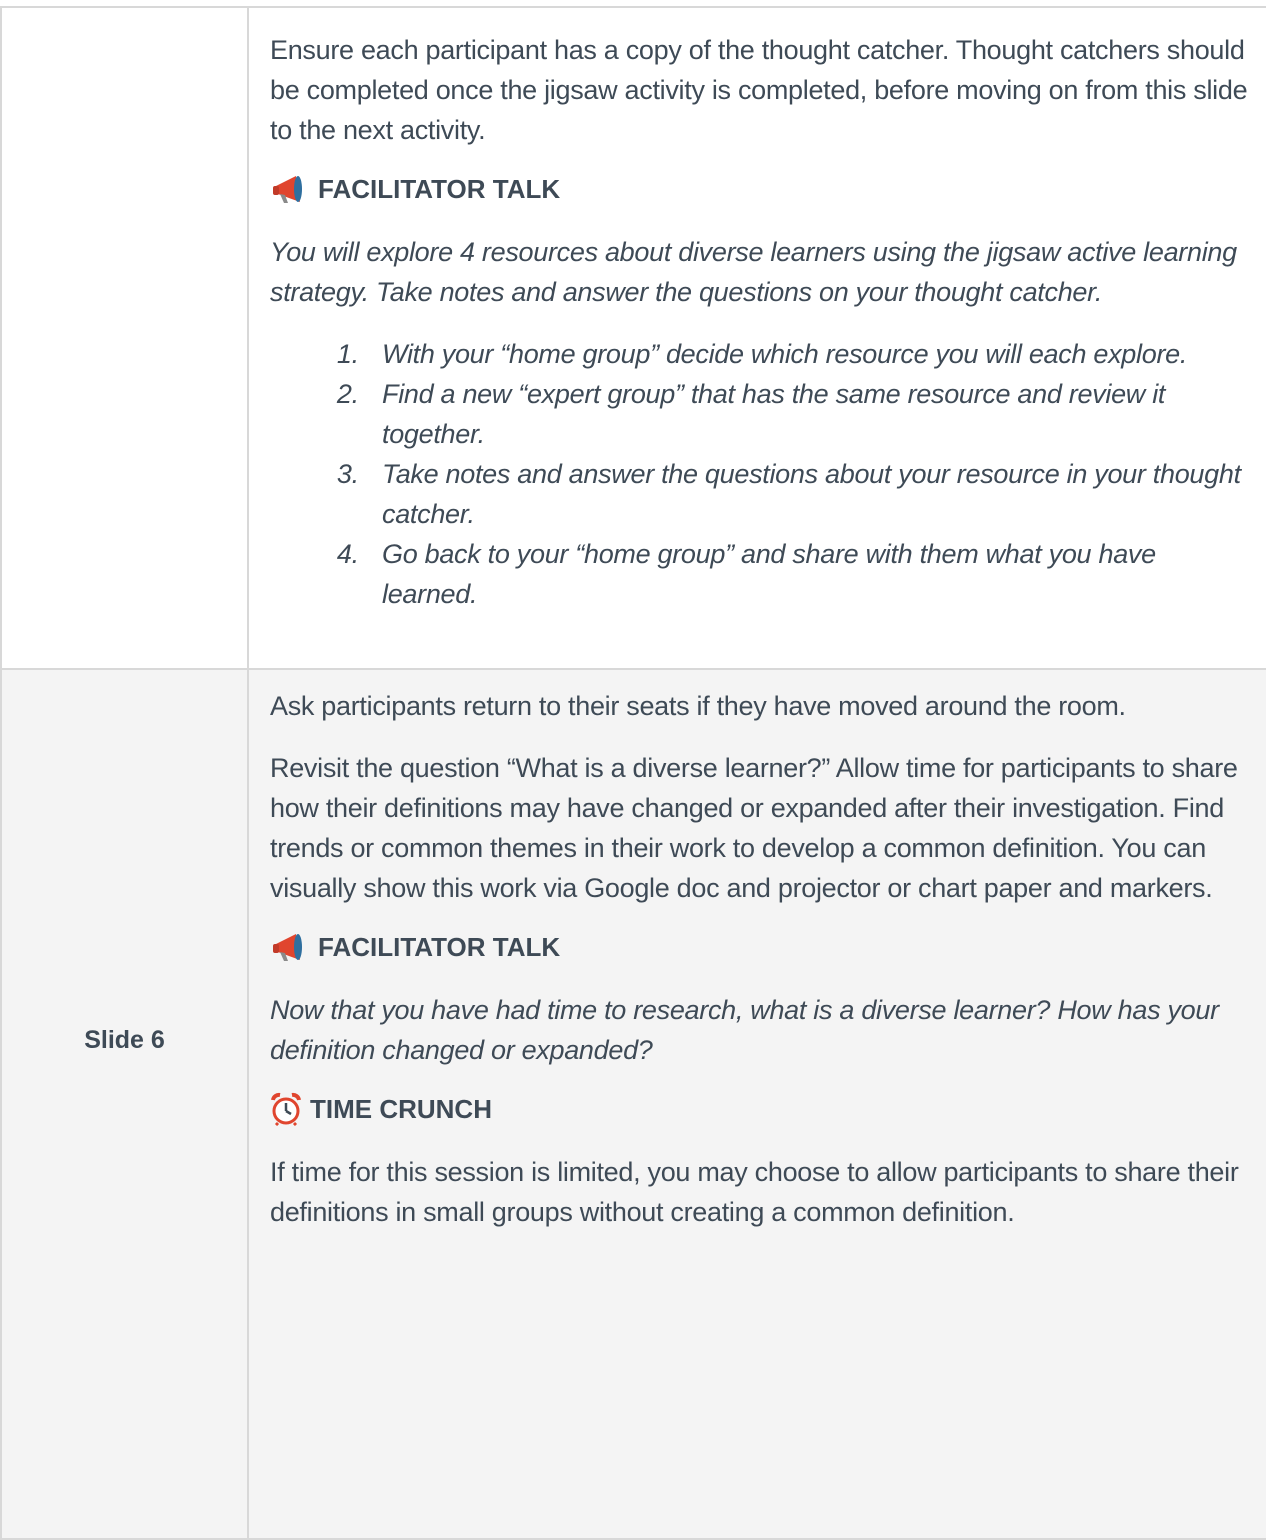 This screenshot has height=1540, width=1266. I want to click on slide-label-cell, so click(124, 338).